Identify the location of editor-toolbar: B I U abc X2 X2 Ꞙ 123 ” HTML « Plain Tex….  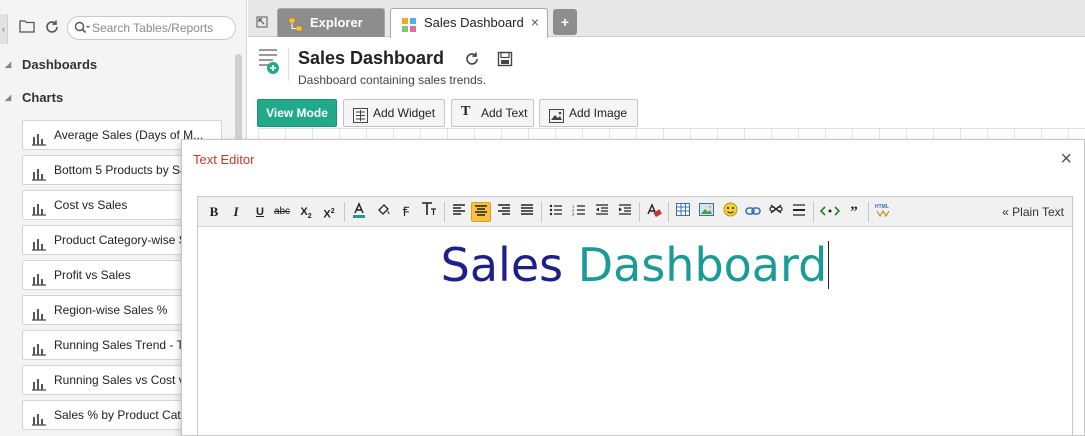
(635, 212).